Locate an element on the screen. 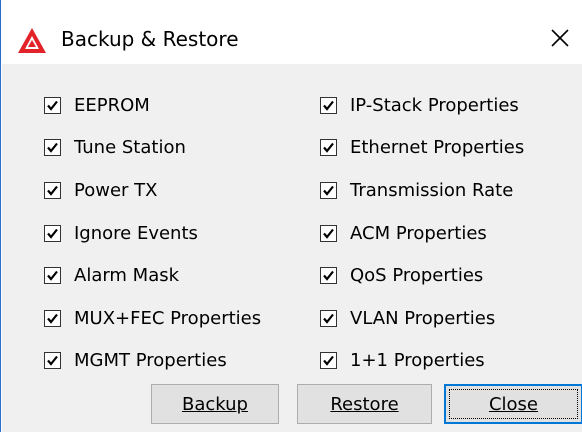  checkbox-label: MGMT Properties is located at coordinates (150, 361).